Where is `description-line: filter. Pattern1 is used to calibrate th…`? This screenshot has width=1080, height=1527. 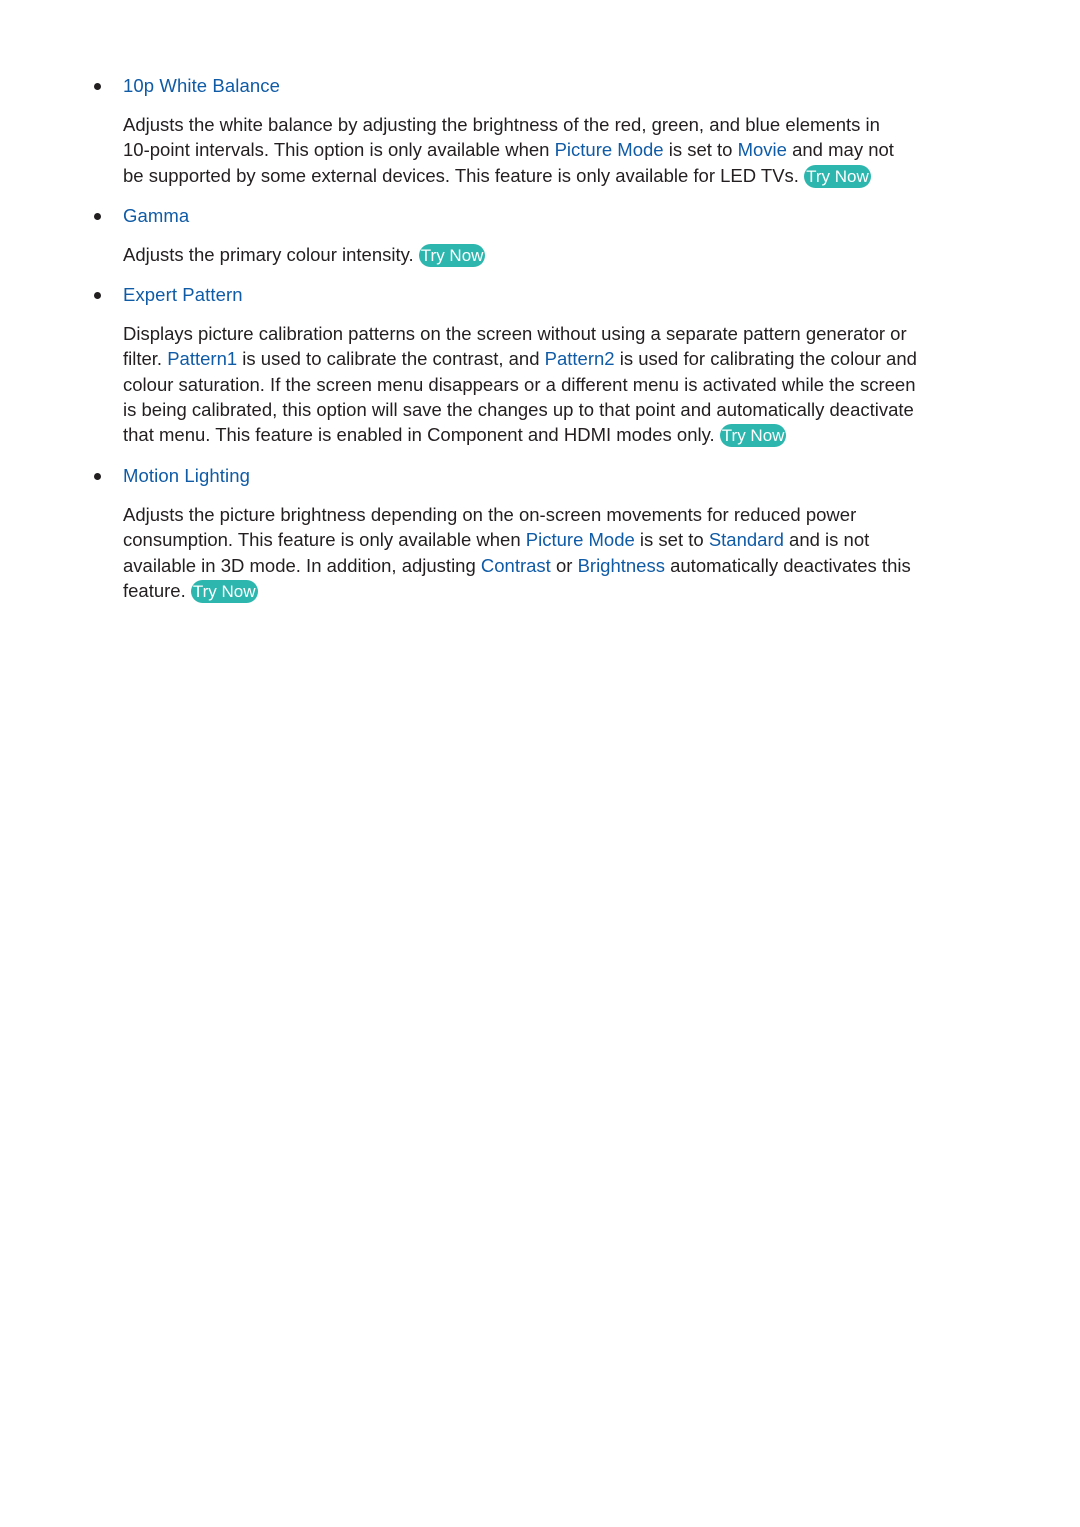 description-line: filter. Pattern1 is used to calibrate th… is located at coordinates (573, 358).